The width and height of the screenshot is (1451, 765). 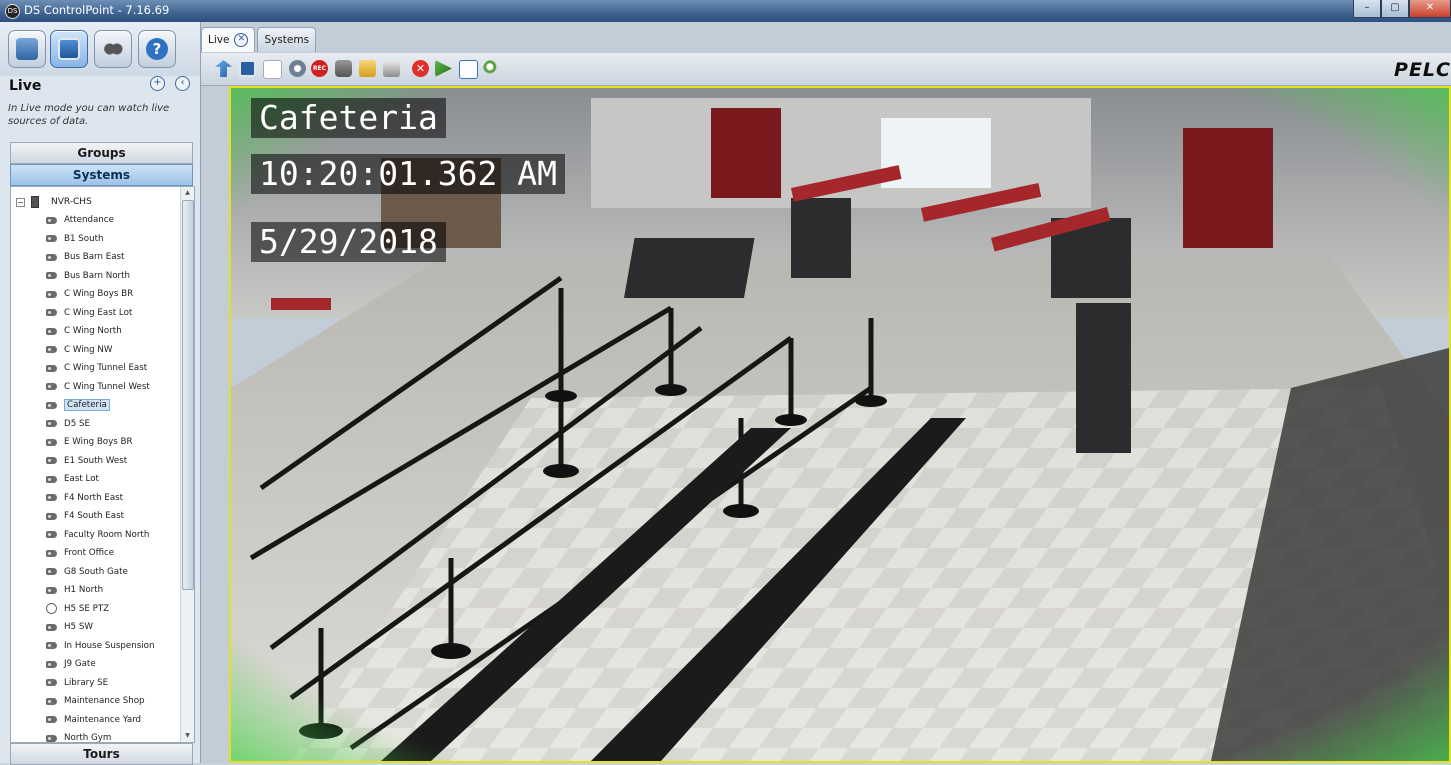 I want to click on close-button: ✕, so click(x=1430, y=9).